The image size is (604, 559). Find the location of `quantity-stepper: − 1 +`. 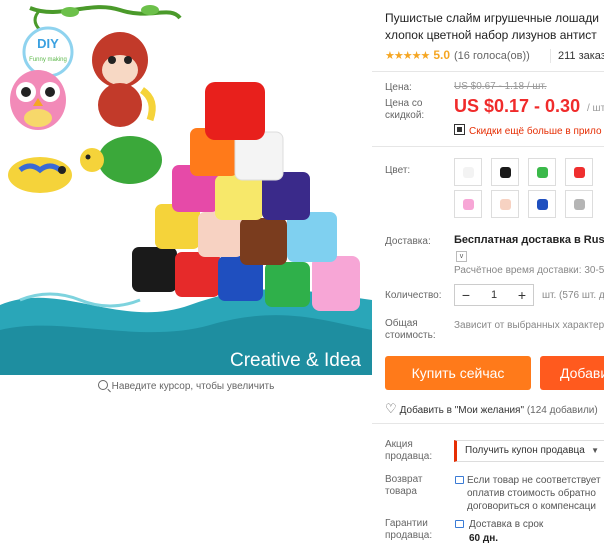

quantity-stepper: − 1 + is located at coordinates (494, 295).